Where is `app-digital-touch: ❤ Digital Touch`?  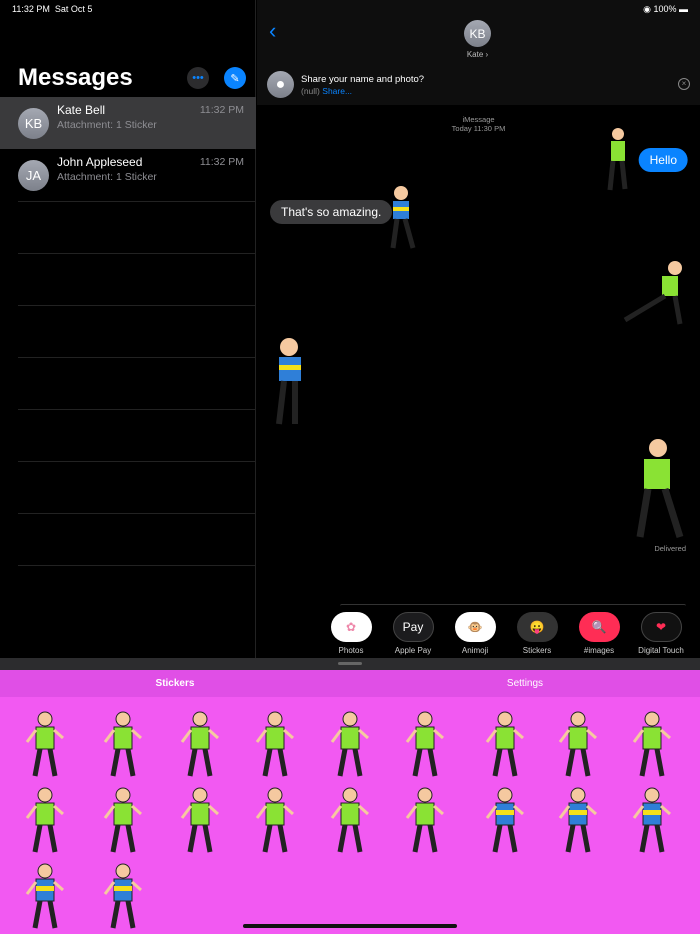
app-digital-touch: ❤ Digital Touch is located at coordinates (661, 633).